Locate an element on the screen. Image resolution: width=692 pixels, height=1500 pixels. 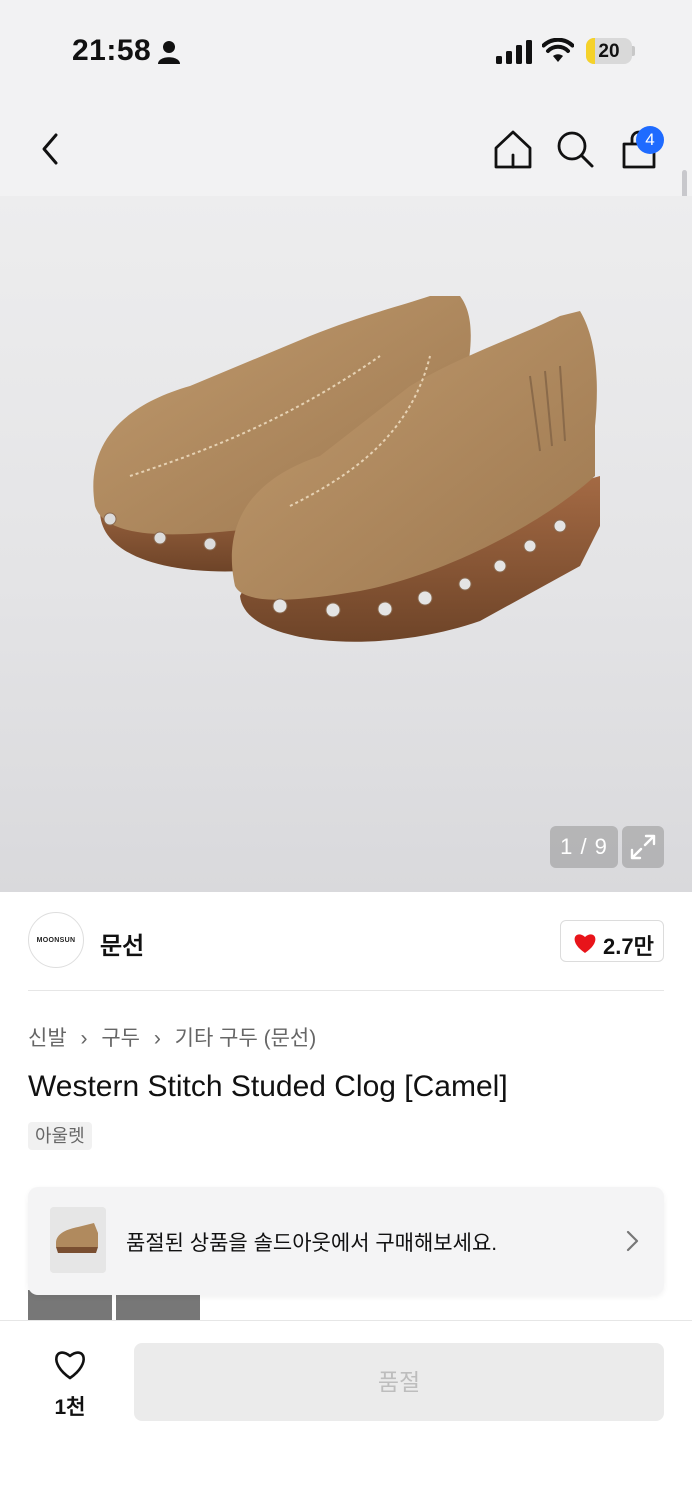
brand-like-button: 2.7만 is located at coordinates (612, 941).